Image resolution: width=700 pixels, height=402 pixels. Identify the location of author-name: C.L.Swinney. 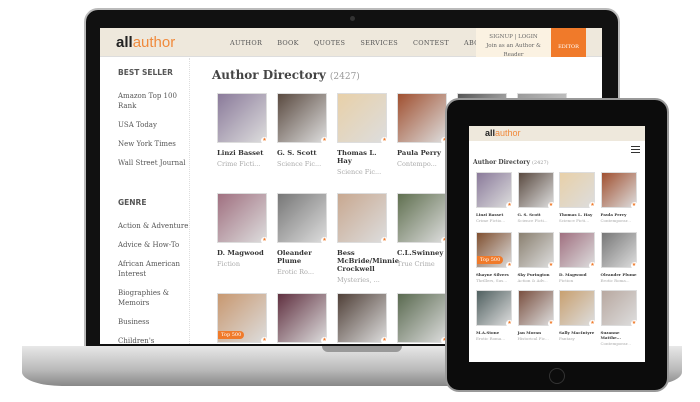
(423, 253).